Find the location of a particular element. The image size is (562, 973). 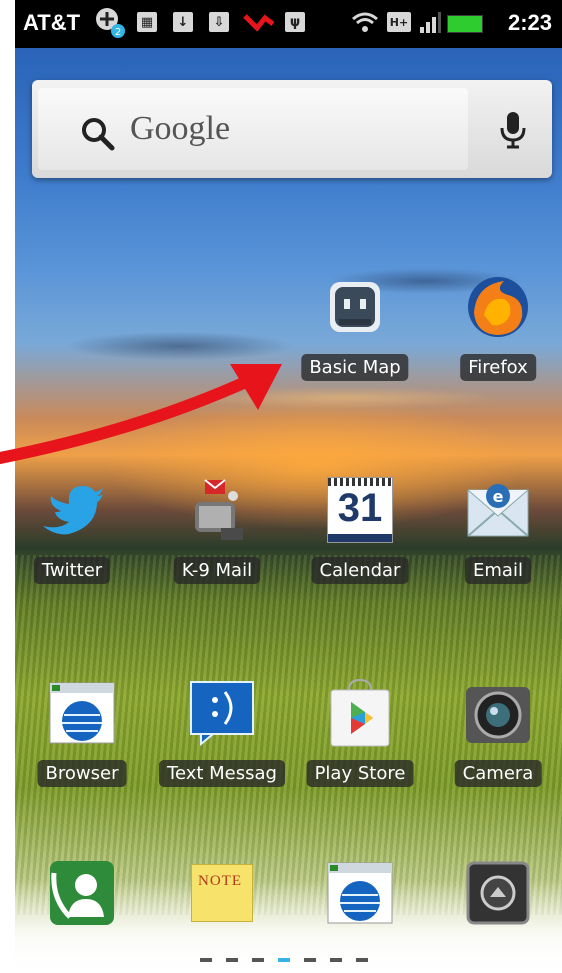

clock: 2:23 is located at coordinates (529, 22).